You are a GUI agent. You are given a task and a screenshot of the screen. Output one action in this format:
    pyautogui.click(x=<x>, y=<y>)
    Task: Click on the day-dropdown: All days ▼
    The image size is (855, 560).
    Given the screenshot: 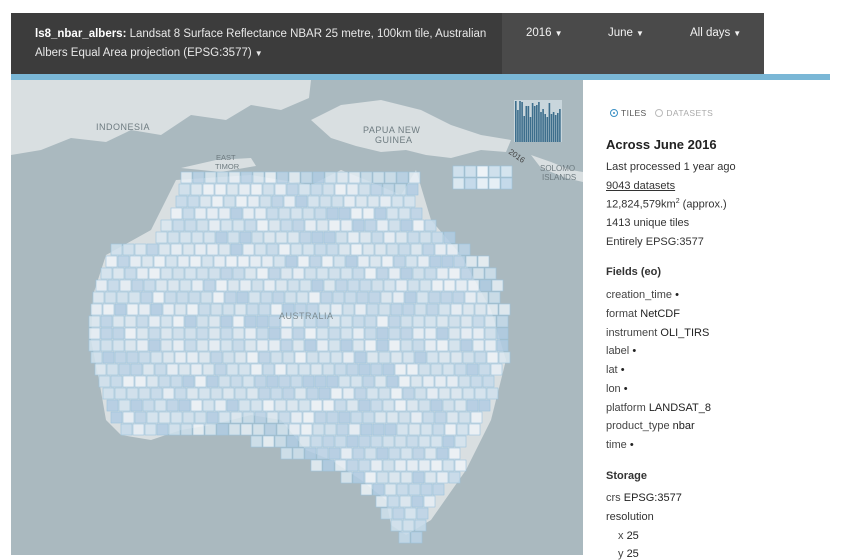 What is the action you would take?
    pyautogui.click(x=715, y=33)
    